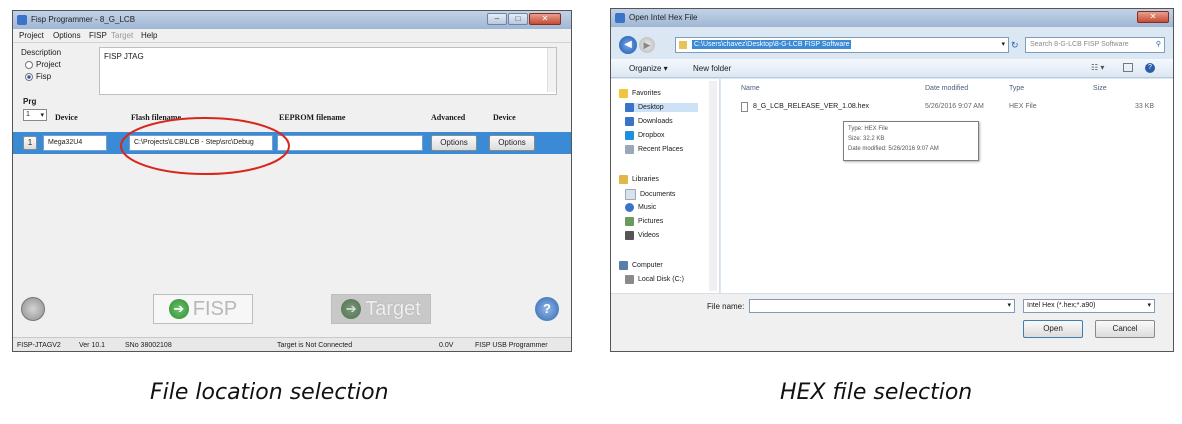 The height and width of the screenshot is (424, 1182). I want to click on menu-options: Options, so click(67, 35).